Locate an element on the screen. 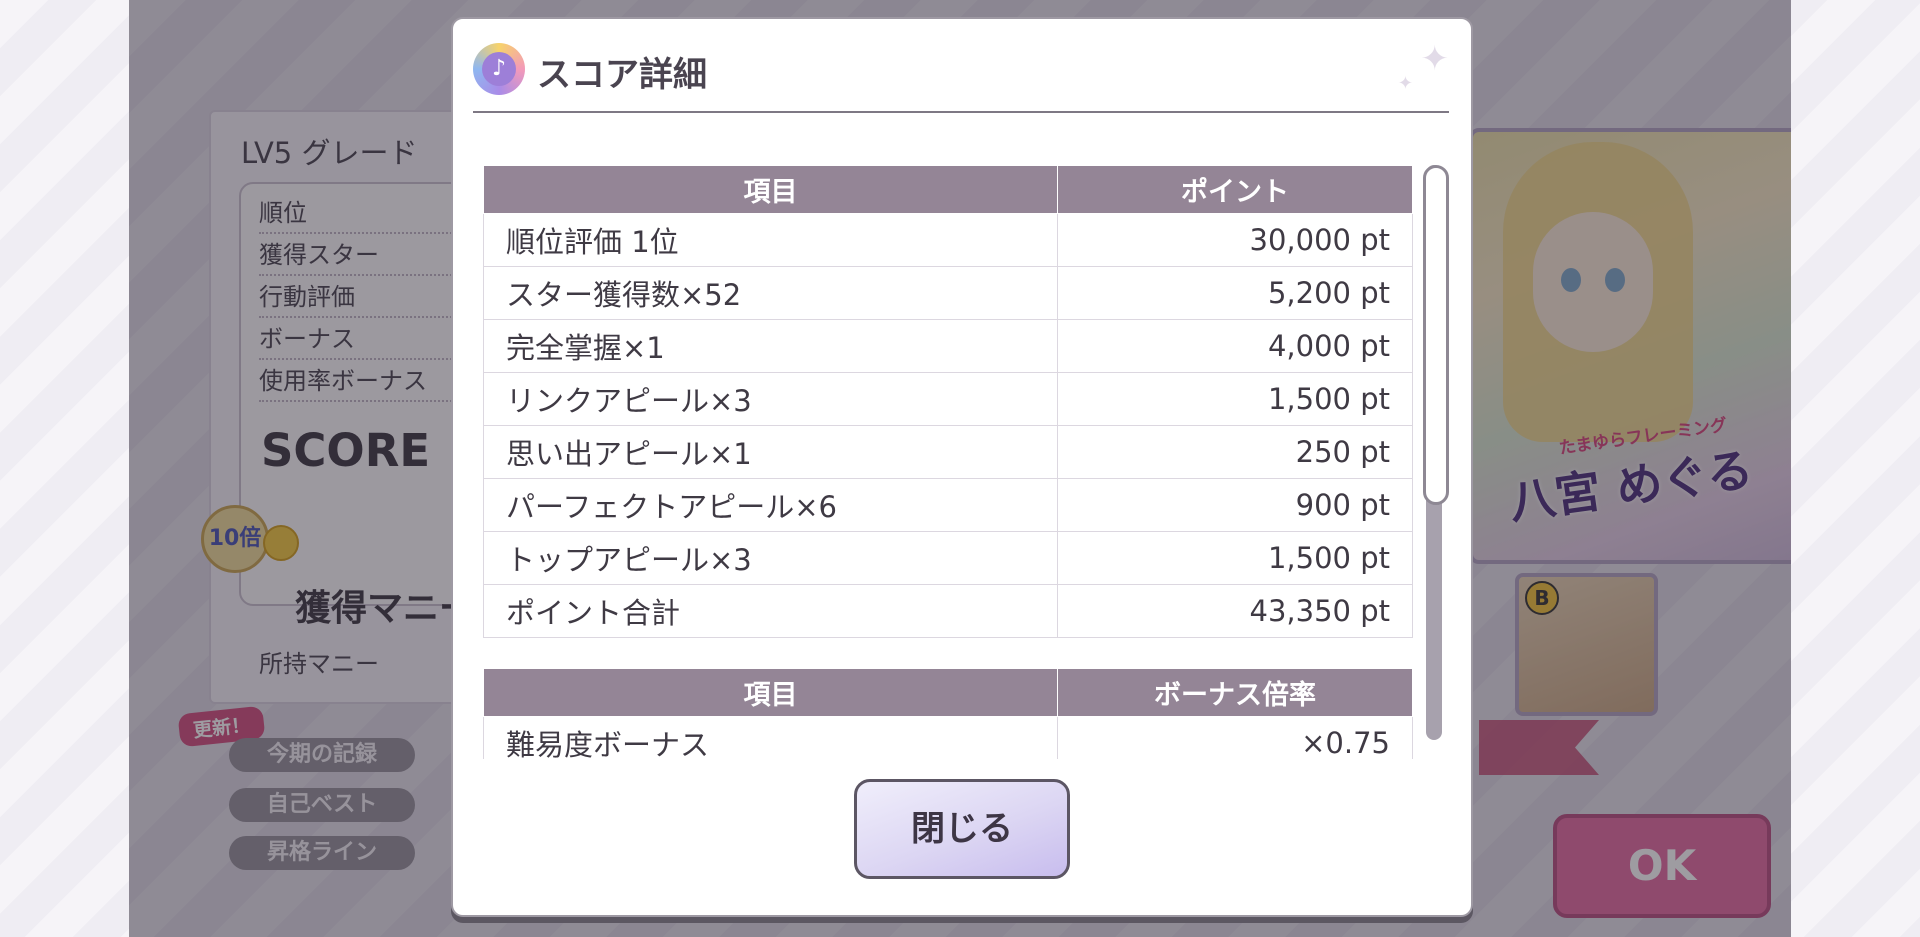  table-row: ポイント合計 43,350 pt is located at coordinates (948, 611).